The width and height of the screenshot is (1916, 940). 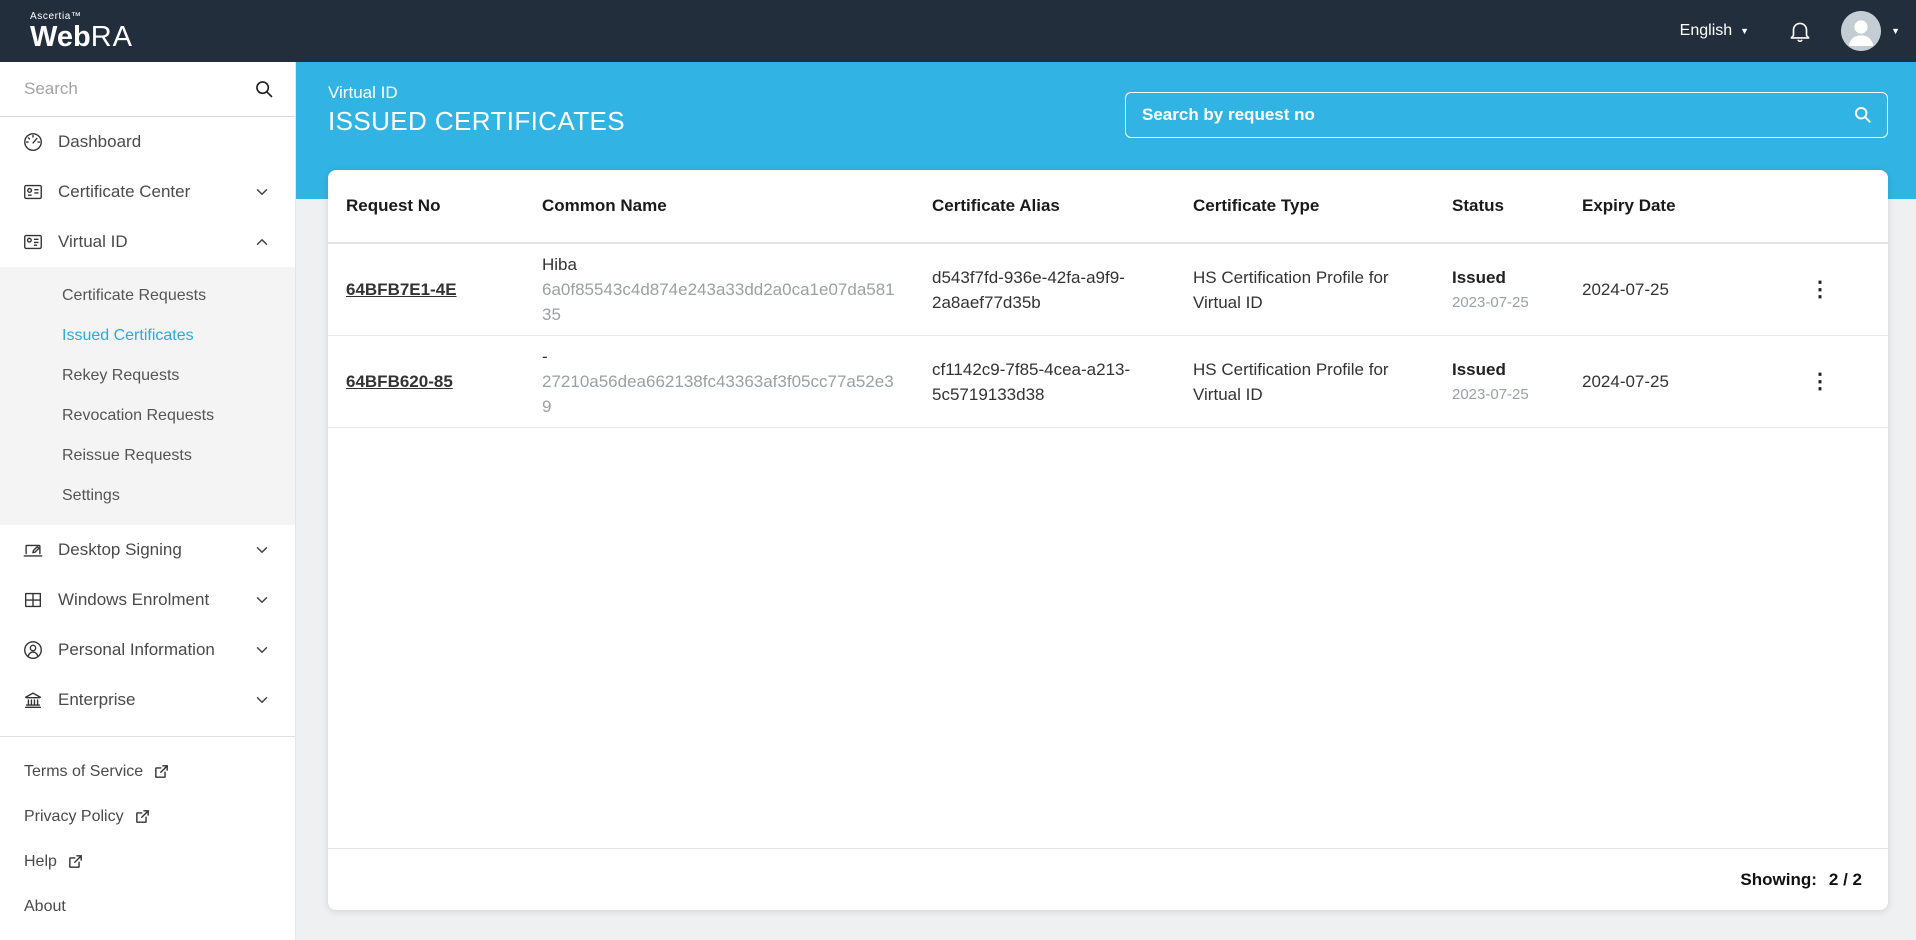 I want to click on sidebar-link-help: Help, so click(x=147, y=861).